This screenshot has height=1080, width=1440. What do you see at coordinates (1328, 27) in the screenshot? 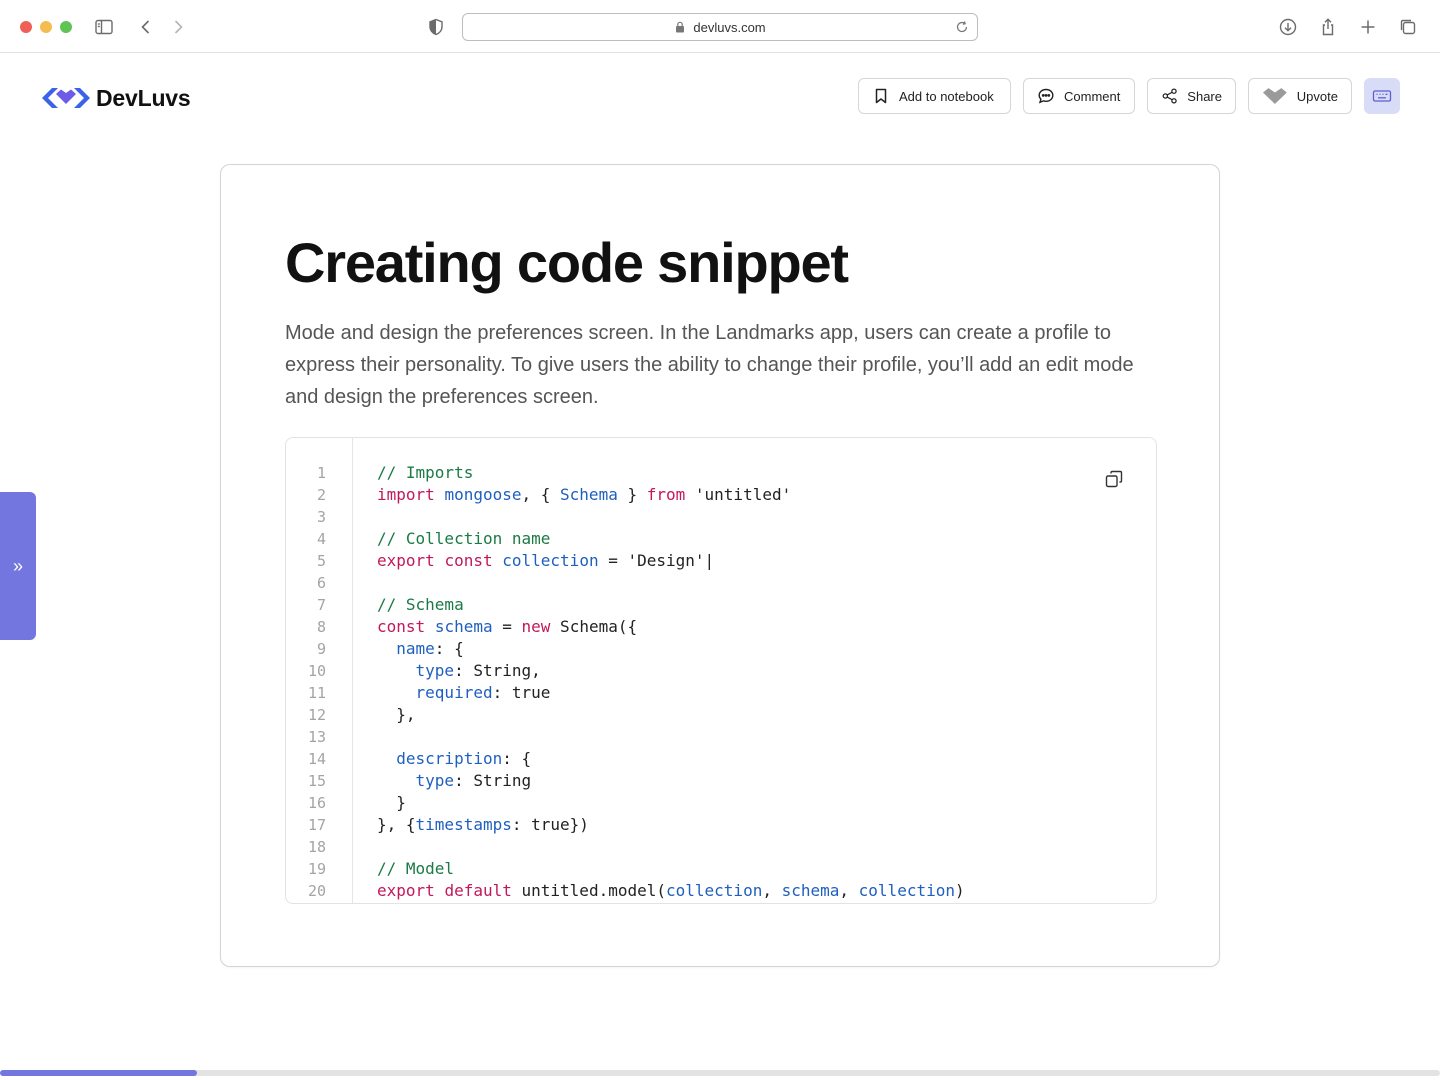
I see `share-icon` at bounding box center [1328, 27].